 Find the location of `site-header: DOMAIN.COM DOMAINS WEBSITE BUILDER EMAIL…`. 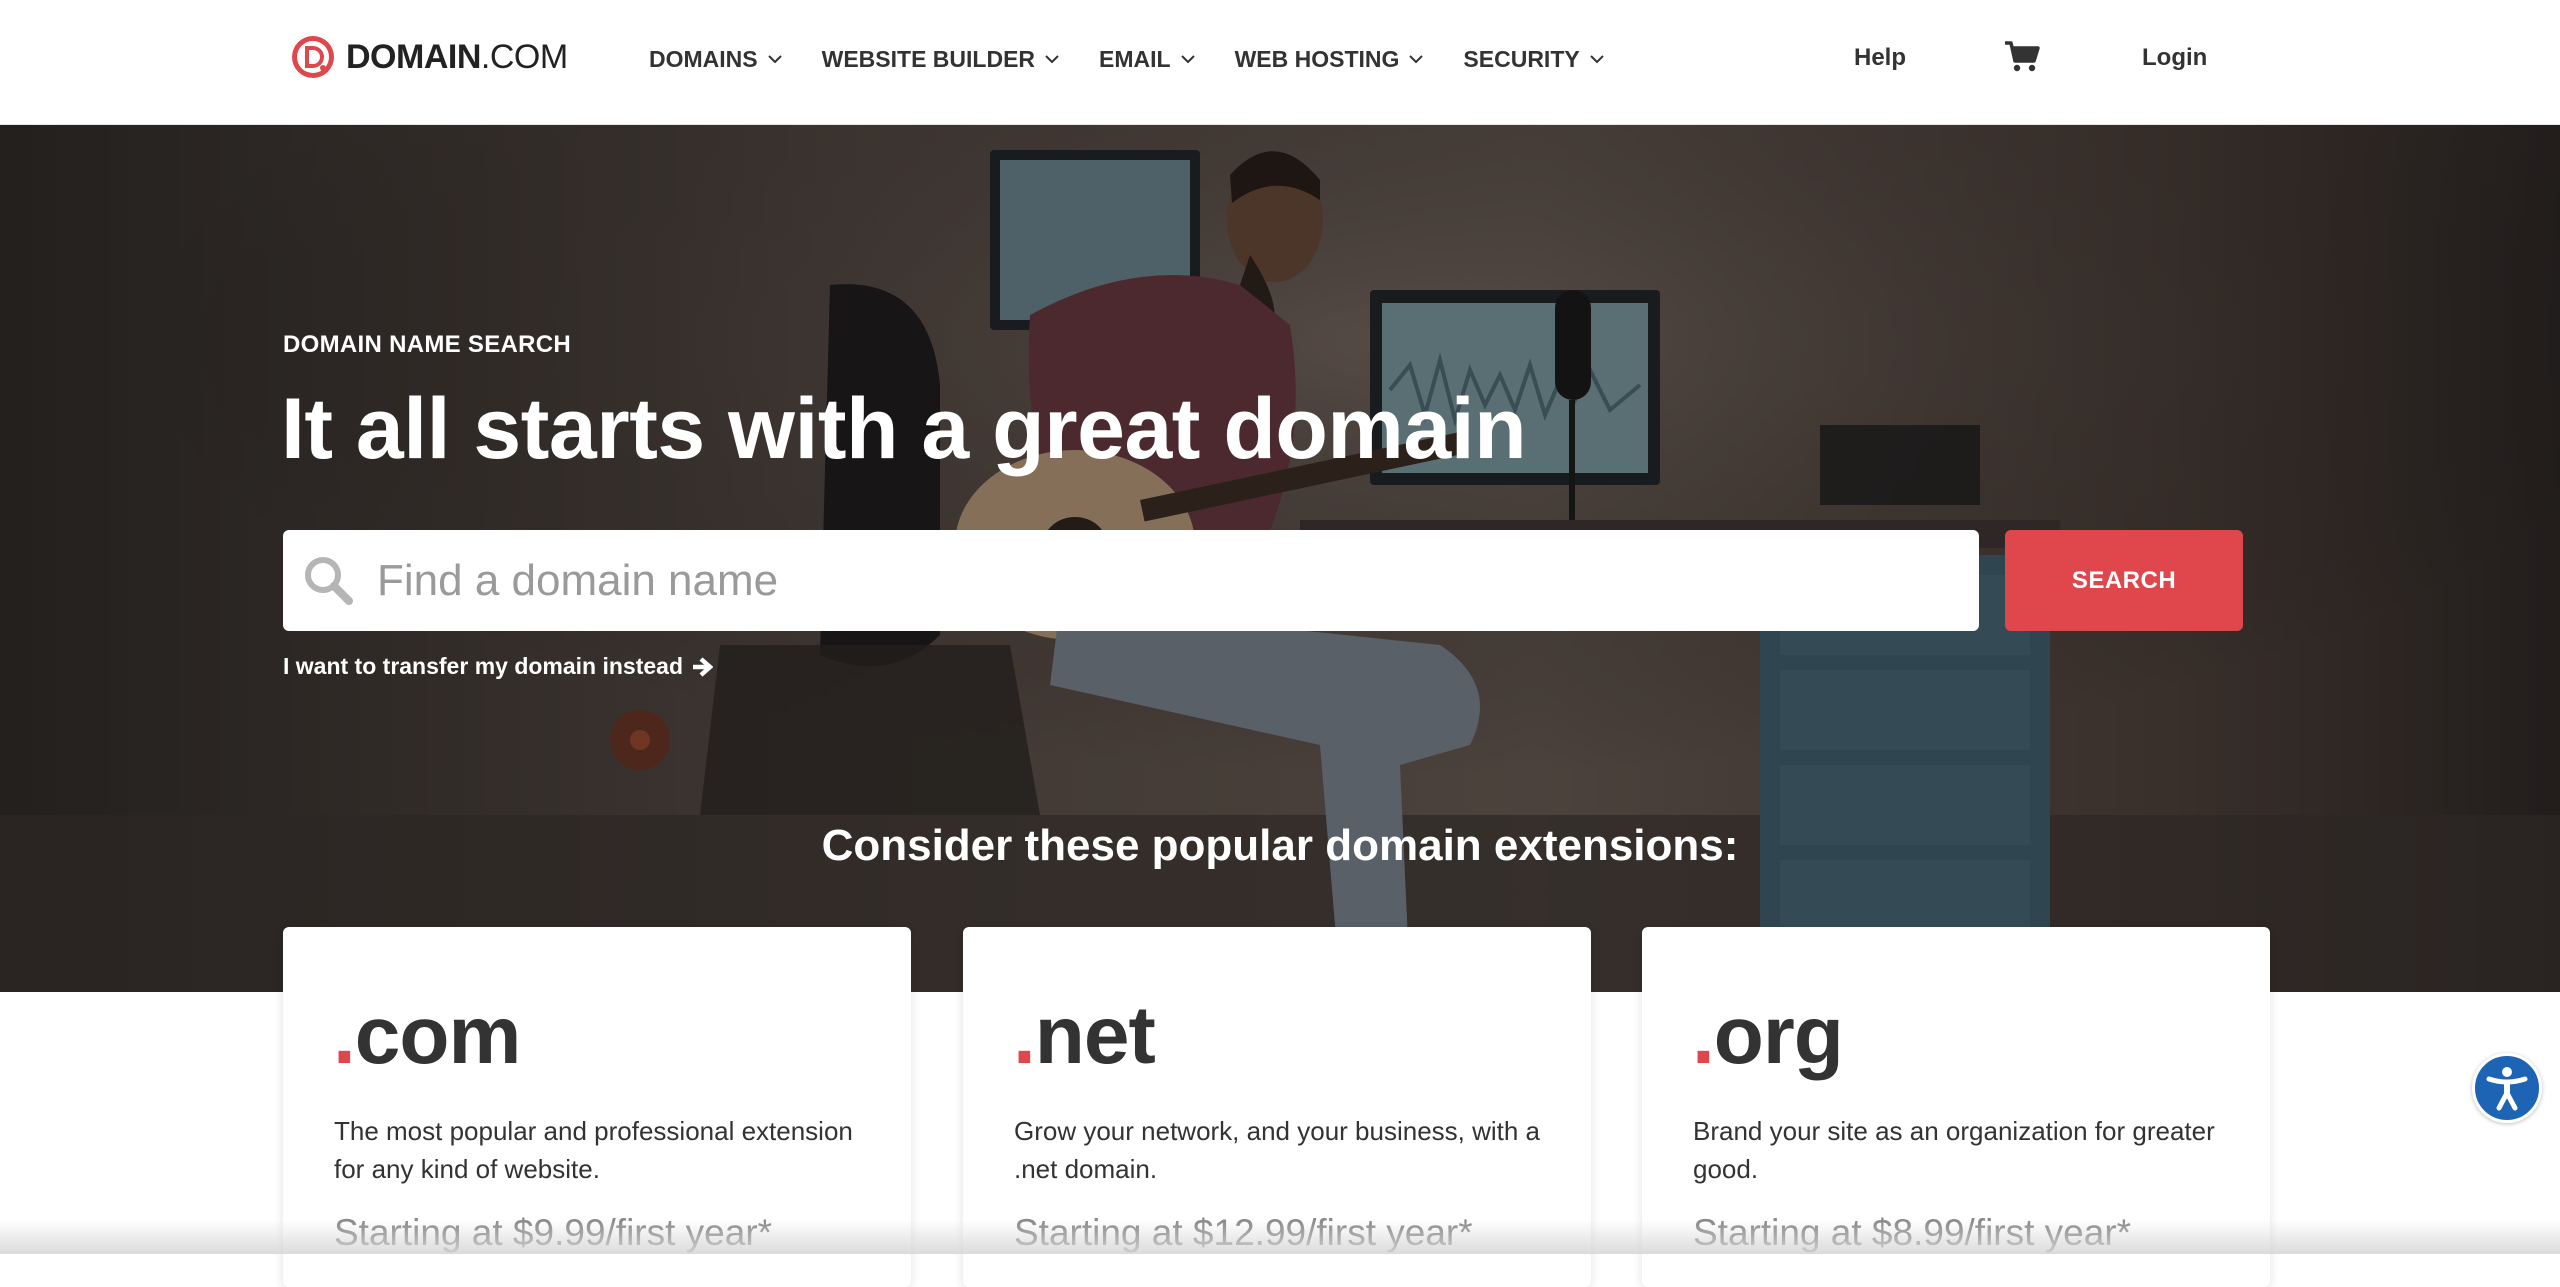

site-header: DOMAIN.COM DOMAINS WEBSITE BUILDER EMAIL… is located at coordinates (1280, 62).